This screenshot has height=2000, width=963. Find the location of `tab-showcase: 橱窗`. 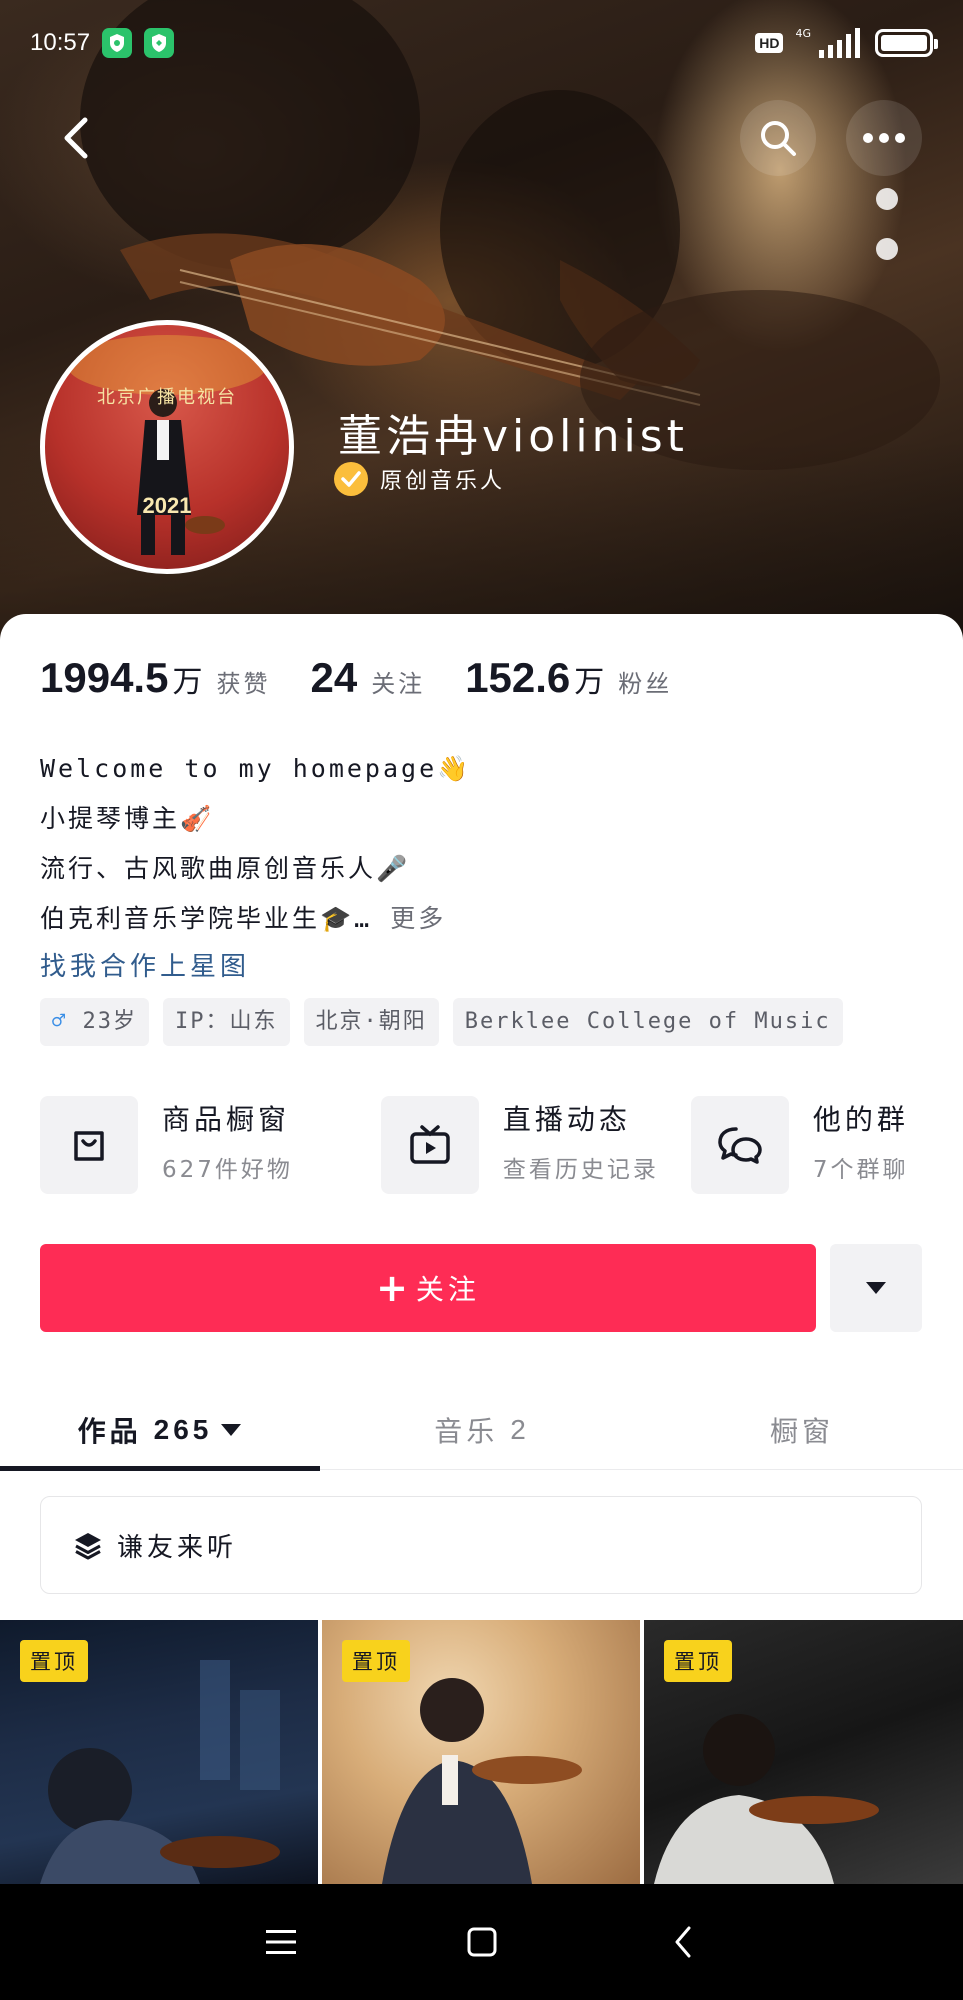

tab-showcase: 橱窗 is located at coordinates (802, 1430).